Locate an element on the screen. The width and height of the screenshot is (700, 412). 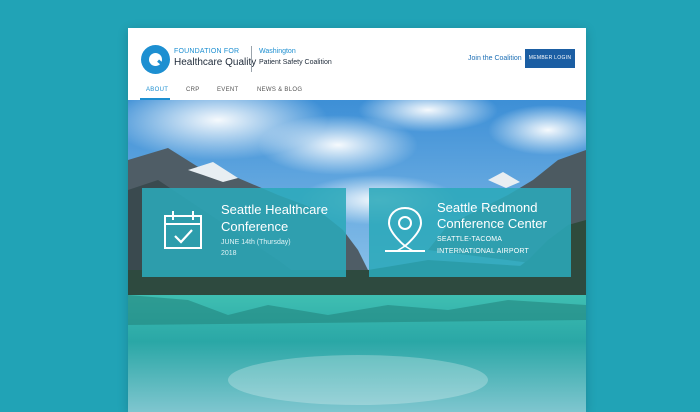
map-pin-icon is located at coordinates (405, 229).